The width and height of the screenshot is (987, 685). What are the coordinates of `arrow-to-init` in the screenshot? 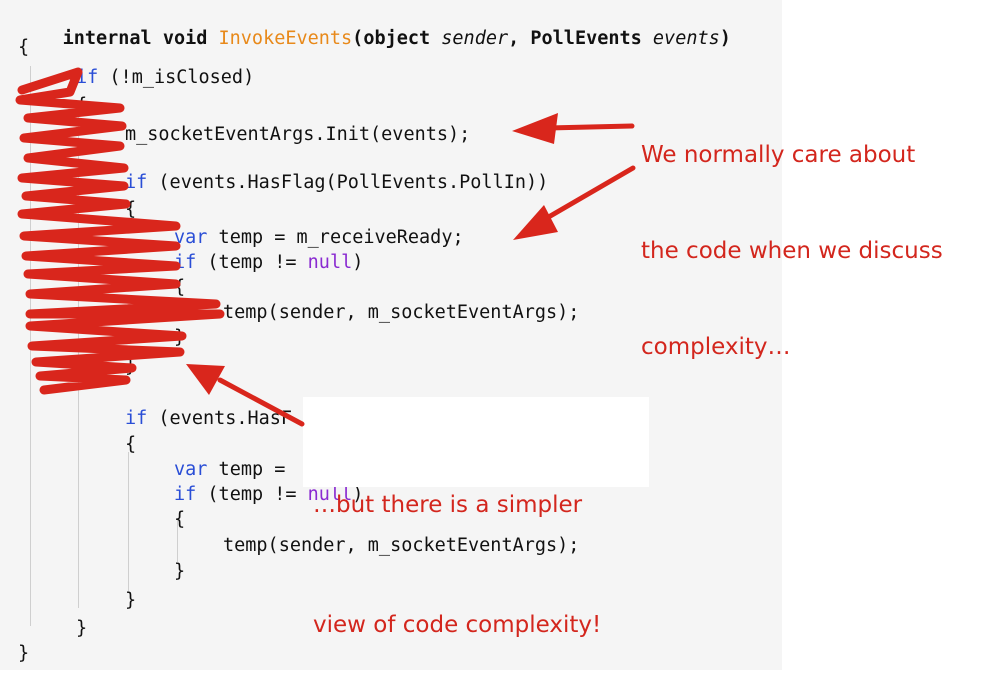 It's located at (573, 128).